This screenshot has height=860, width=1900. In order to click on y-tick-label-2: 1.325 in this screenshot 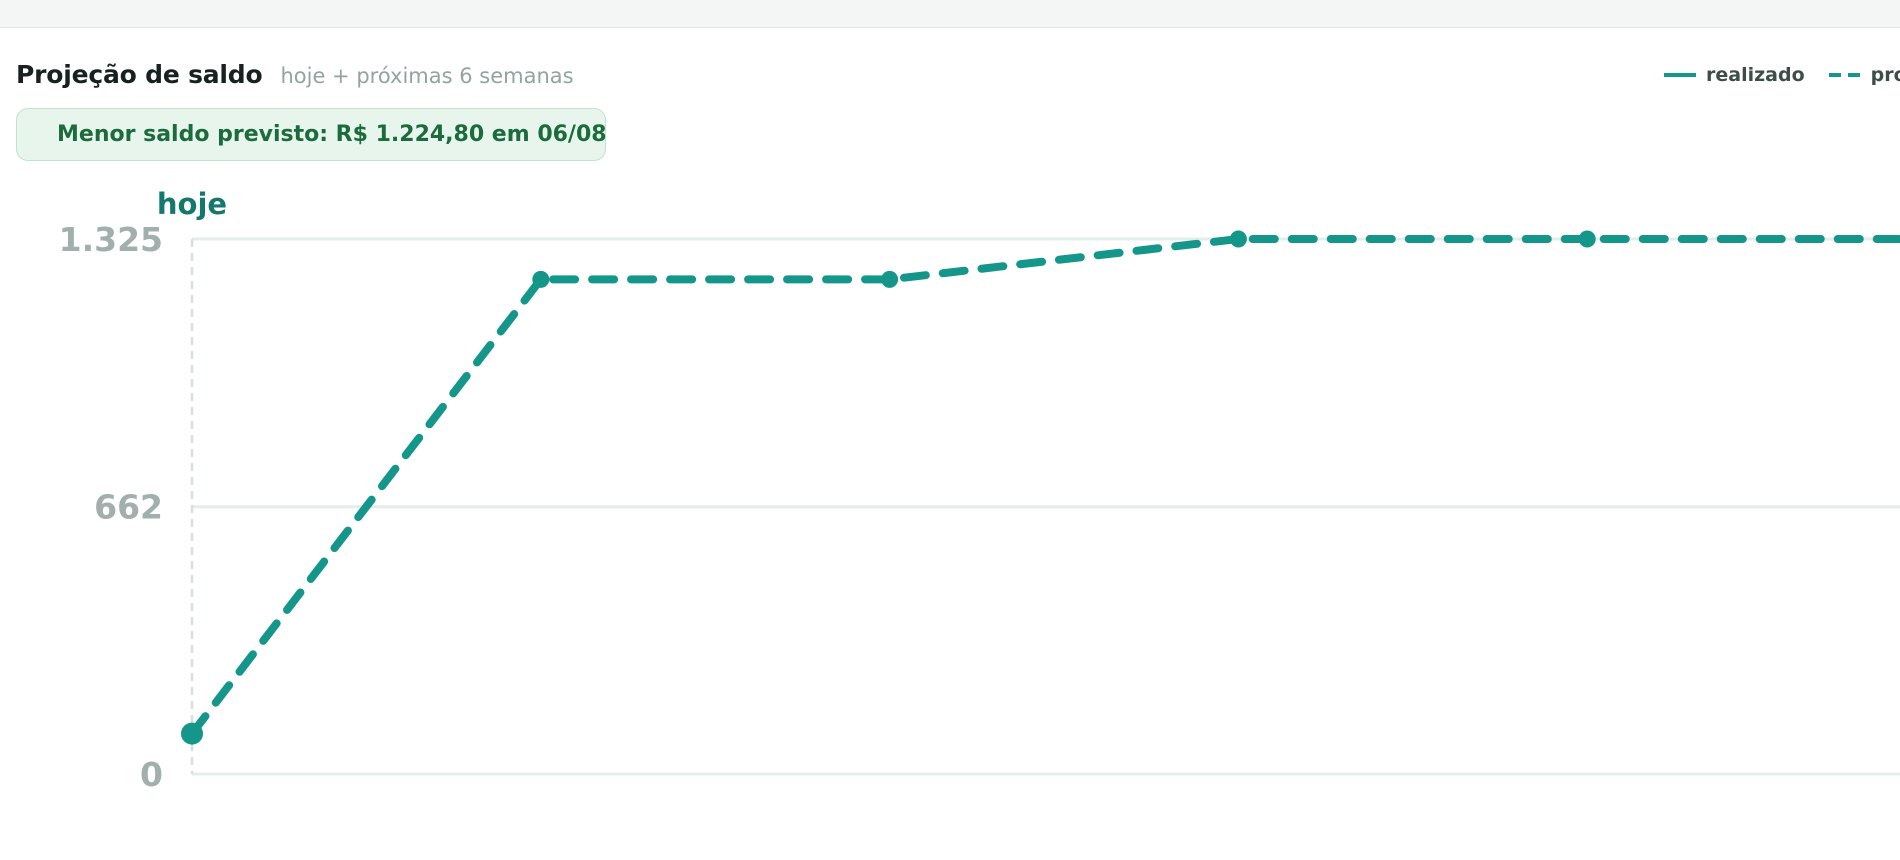, I will do `click(111, 239)`.